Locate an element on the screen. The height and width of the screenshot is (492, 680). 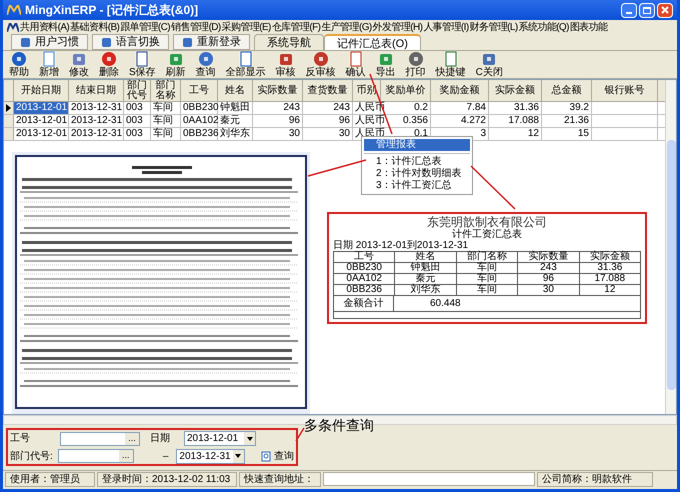
menu-item: 仓库管理(F) is located at coordinates (296, 27).